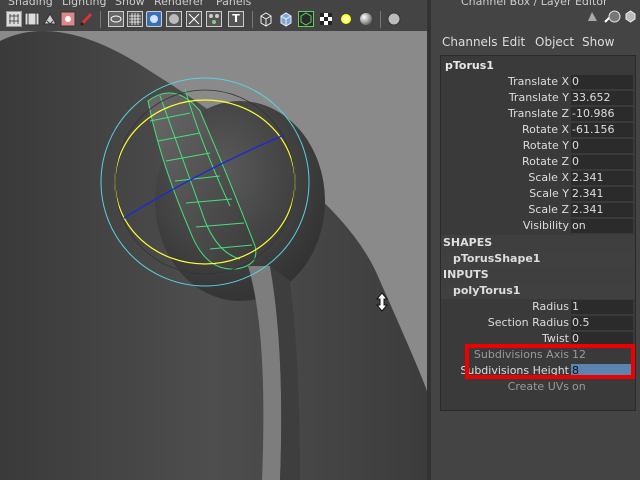 This screenshot has width=640, height=480. I want to click on menu-panels: Panels, so click(233, 4).